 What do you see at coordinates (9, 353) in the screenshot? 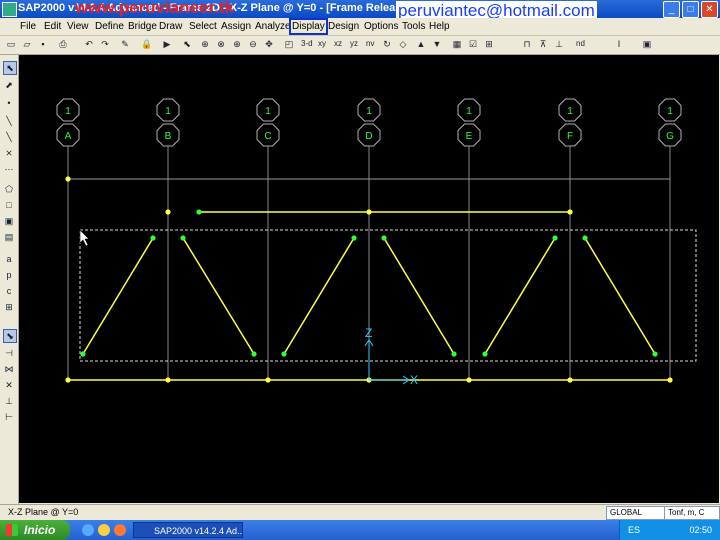
I see `snap-end-icon: ⊣` at bounding box center [9, 353].